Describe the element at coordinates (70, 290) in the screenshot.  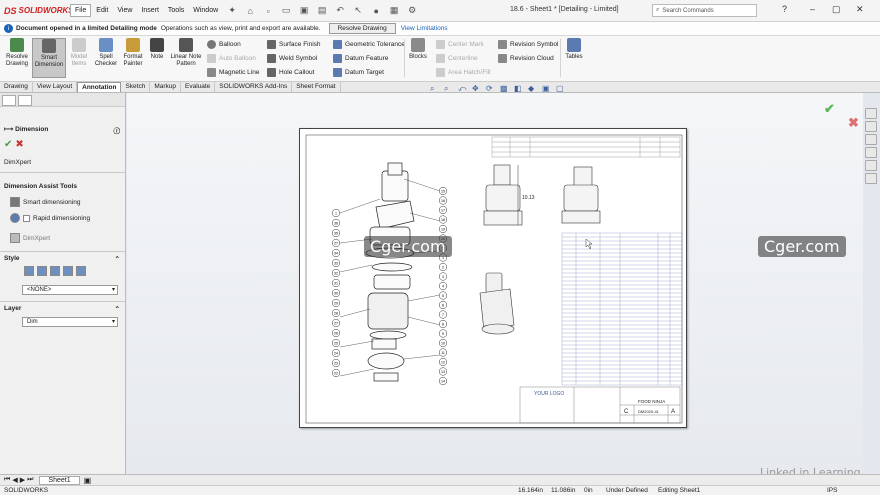
I see `style-select: <NONE>` at that location.